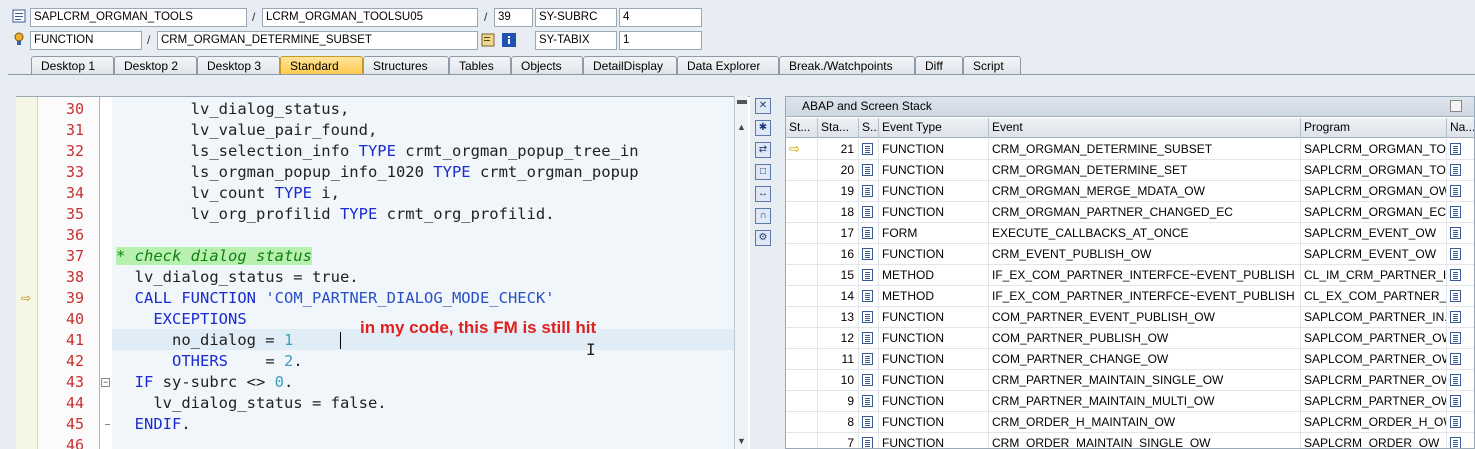  I want to click on swap-tool-icon: ⇄, so click(763, 150).